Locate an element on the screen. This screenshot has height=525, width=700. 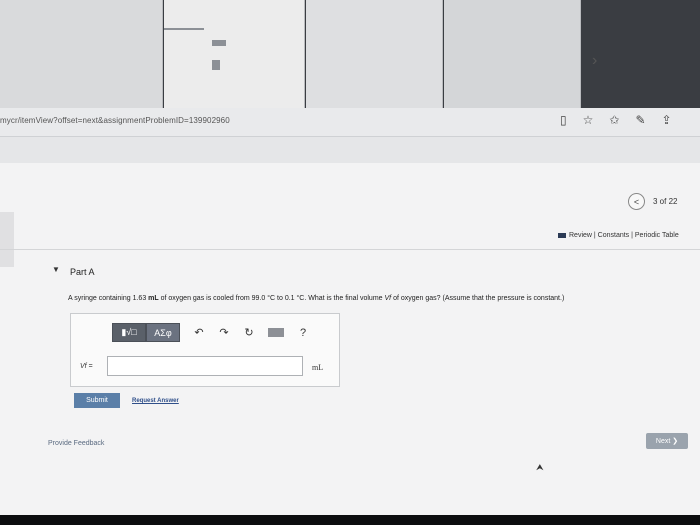
favorites-icon: ✩ is located at coordinates (614, 120).